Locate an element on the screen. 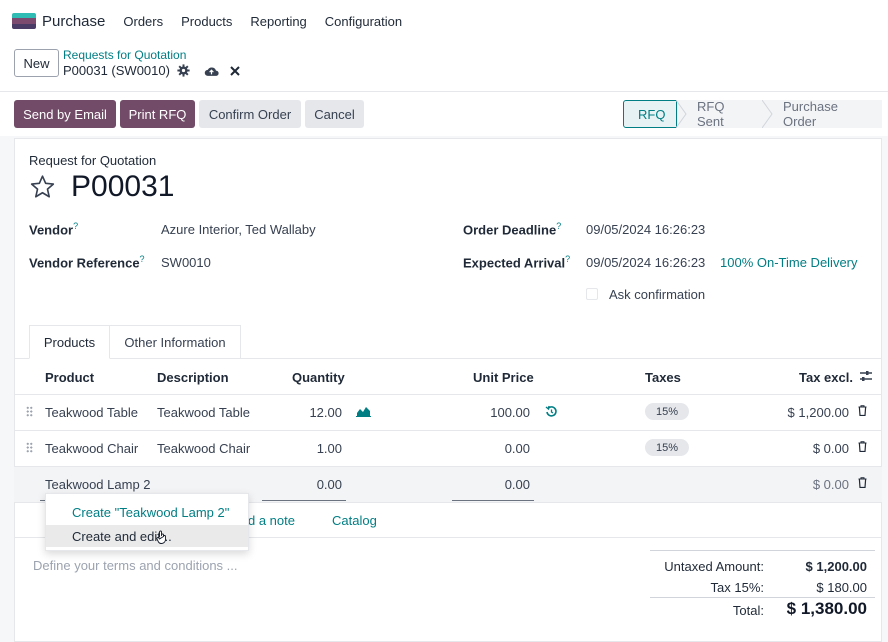 Image resolution: width=888 pixels, height=642 pixels. column-taxes: Taxes is located at coordinates (663, 377).